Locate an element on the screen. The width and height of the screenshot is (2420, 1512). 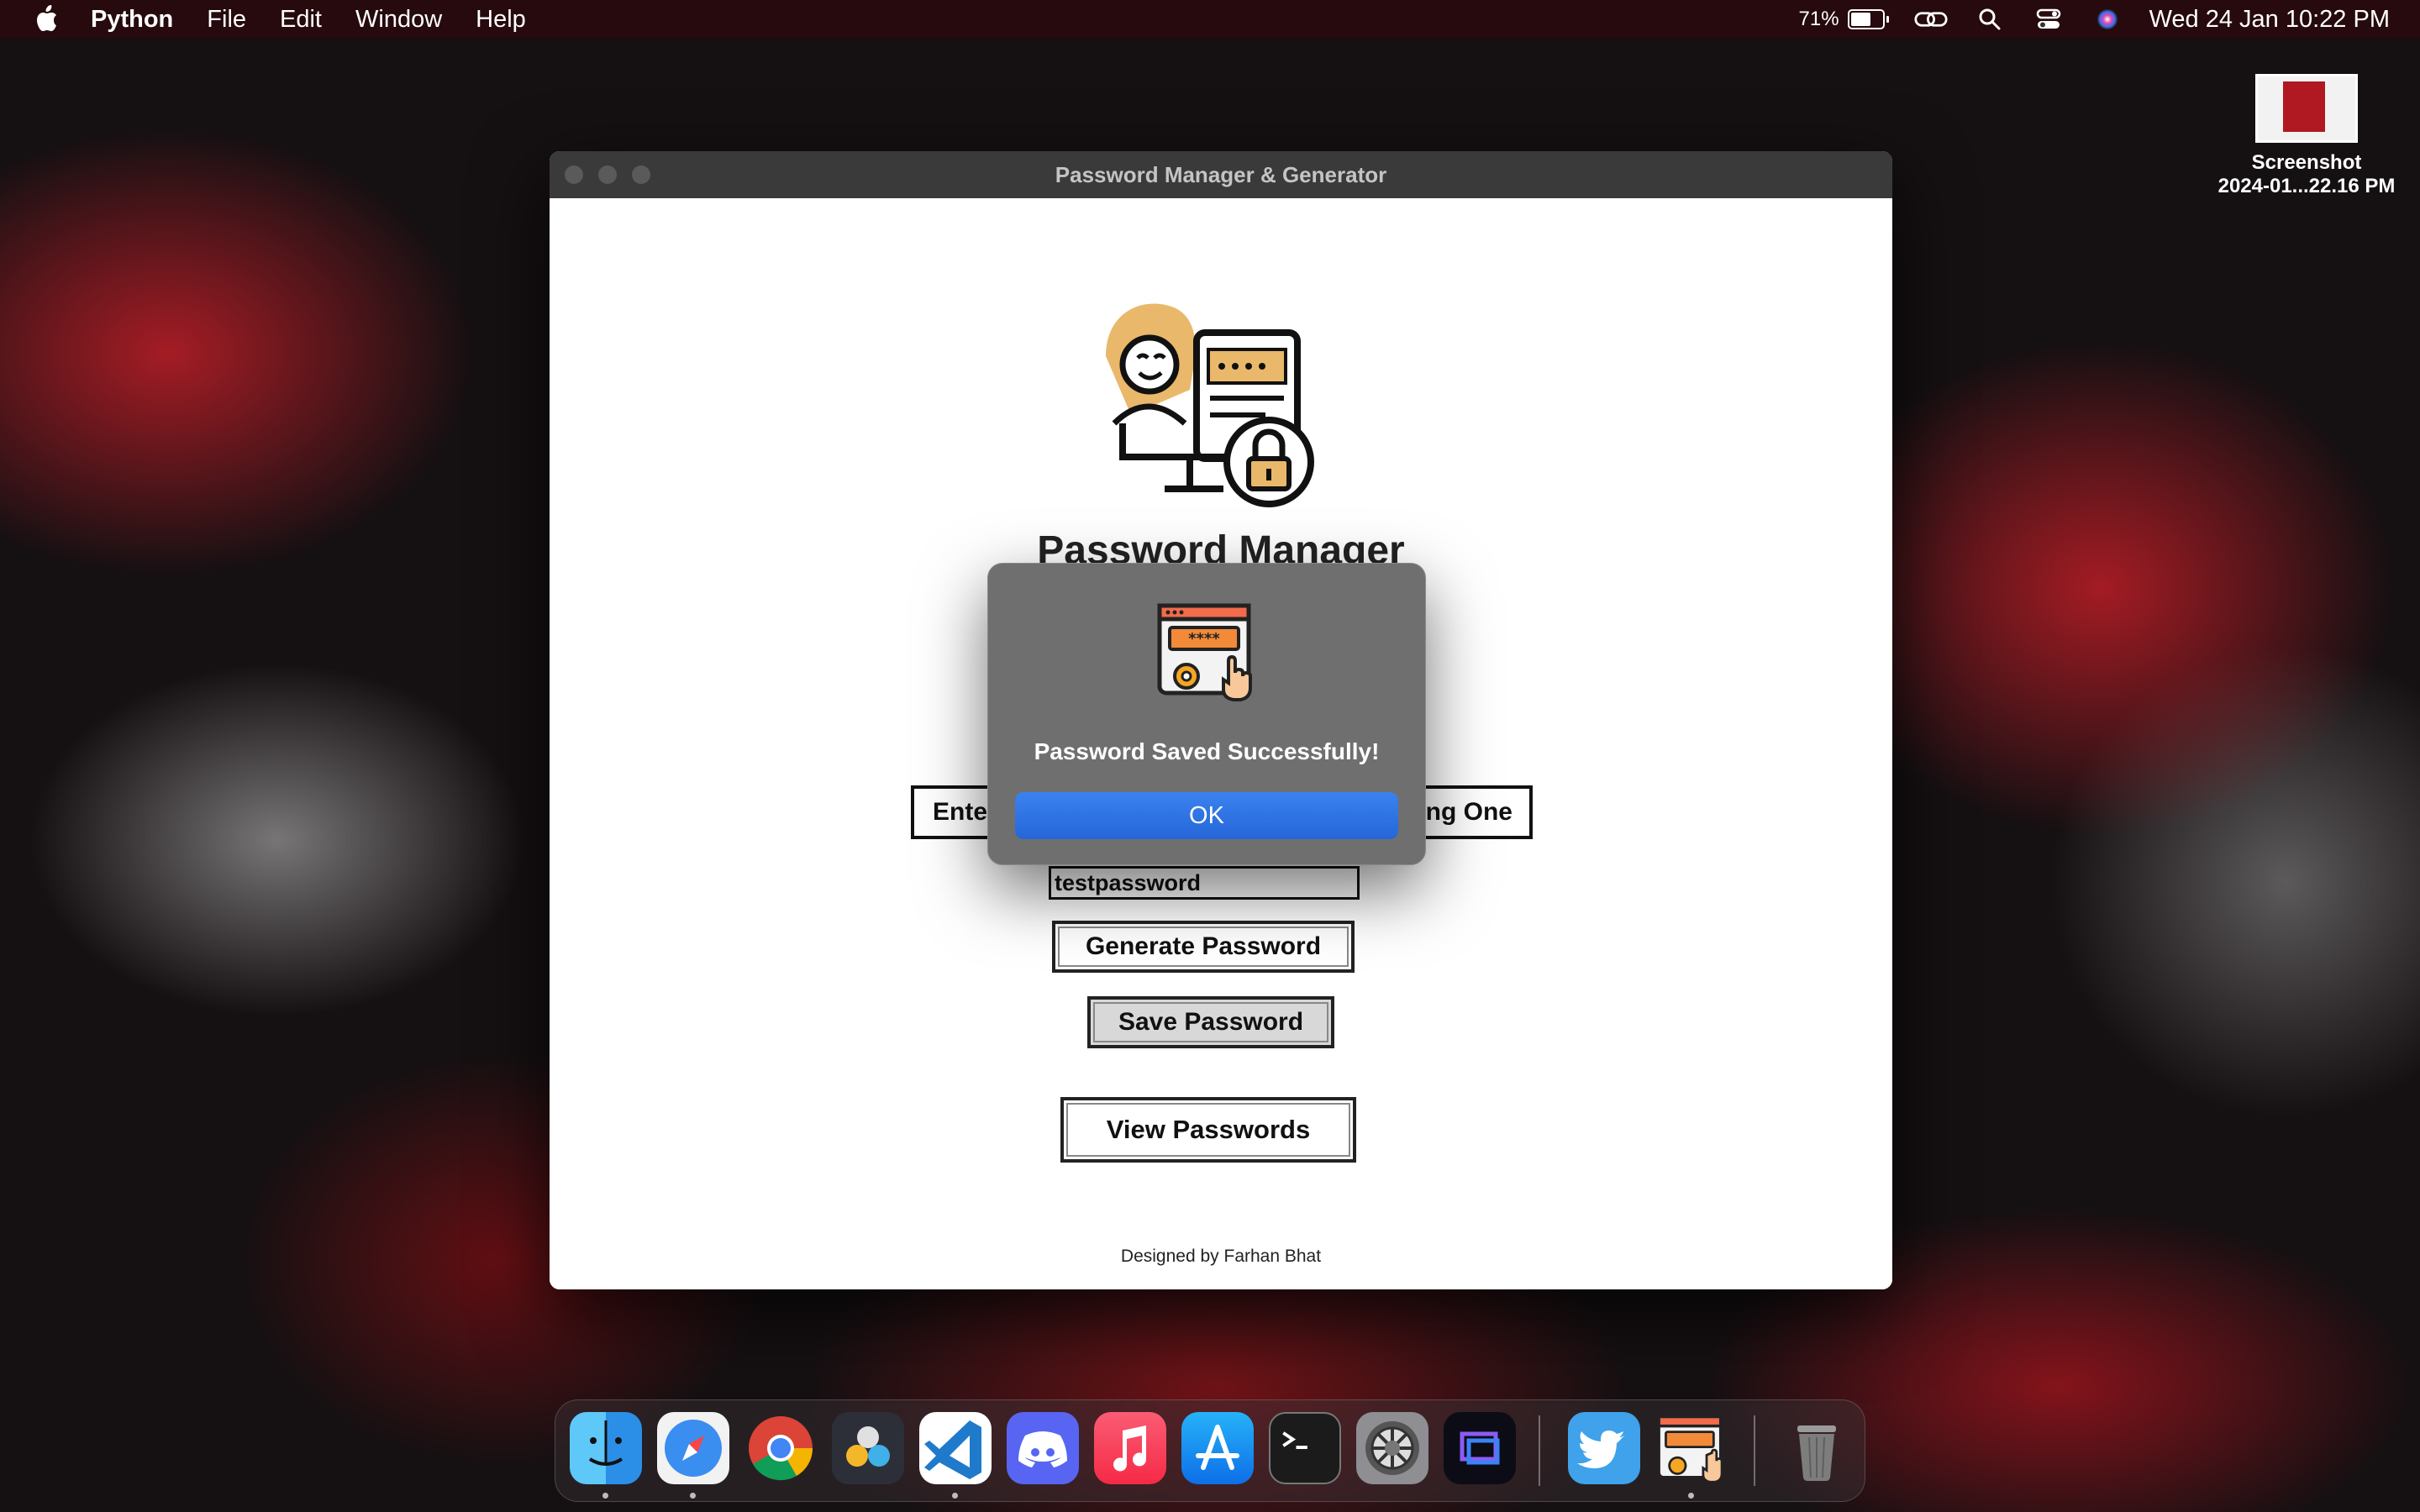
menu-edit: Edit is located at coordinates (301, 20).